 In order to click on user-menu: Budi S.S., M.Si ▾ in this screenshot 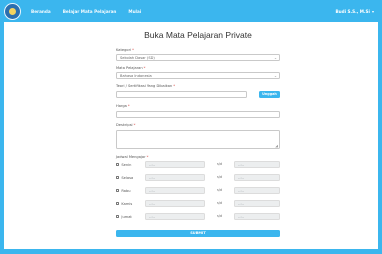, I will do `click(354, 11)`.